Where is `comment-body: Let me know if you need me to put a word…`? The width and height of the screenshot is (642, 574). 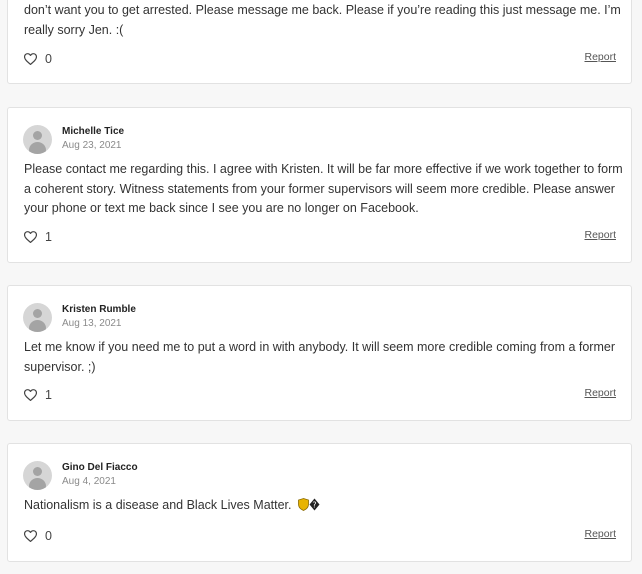
comment-body: Let me know if you need me to put a word… is located at coordinates (319, 357).